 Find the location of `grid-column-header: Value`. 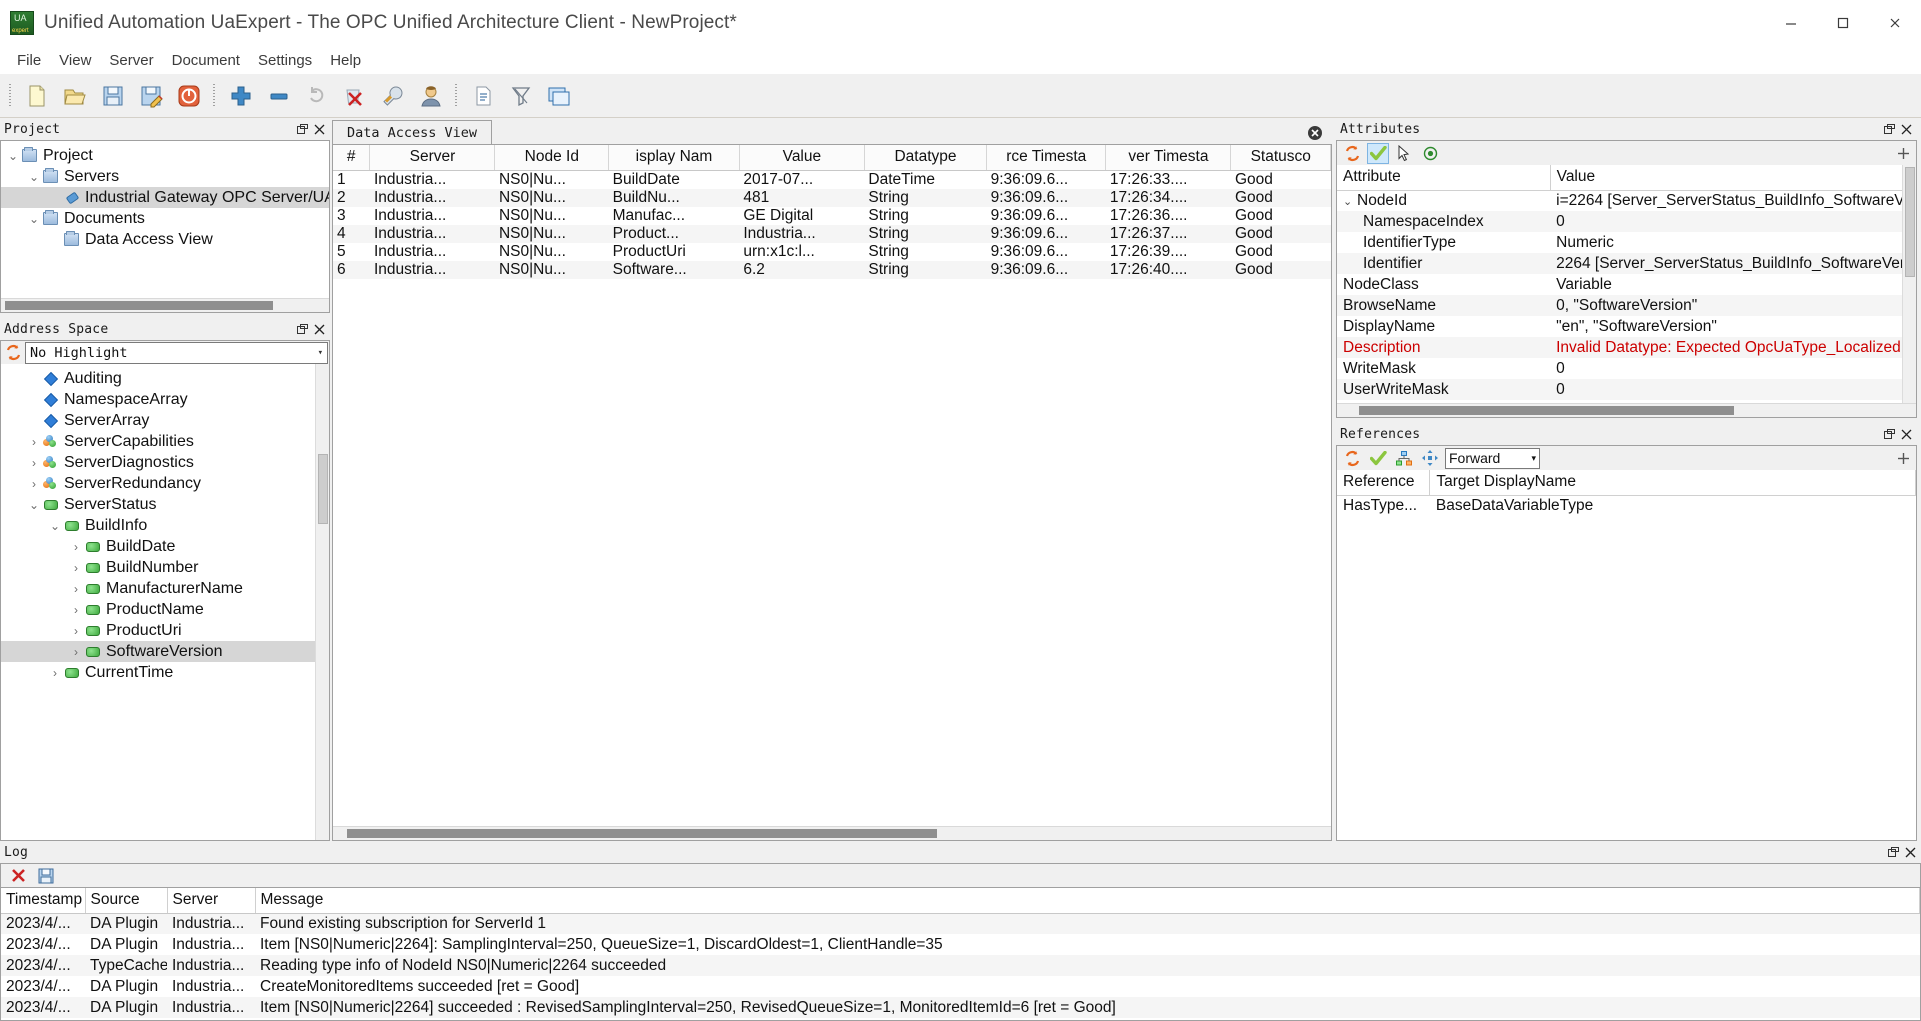

grid-column-header: Value is located at coordinates (802, 158).